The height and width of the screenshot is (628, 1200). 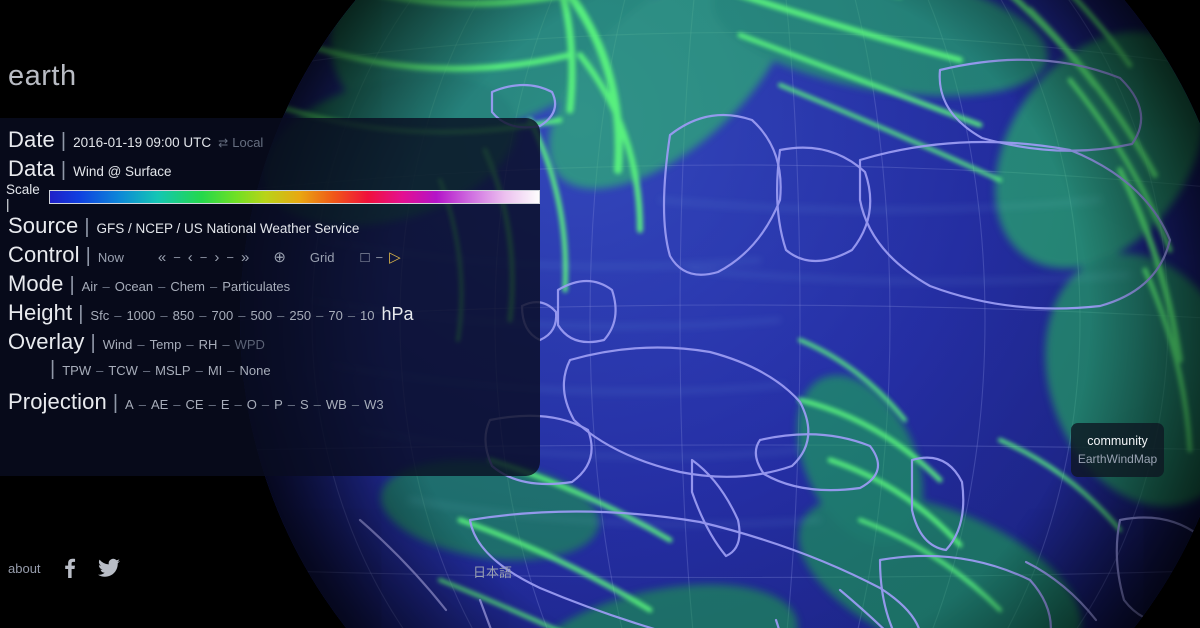 I want to click on height-option-70: 70, so click(x=335, y=315).